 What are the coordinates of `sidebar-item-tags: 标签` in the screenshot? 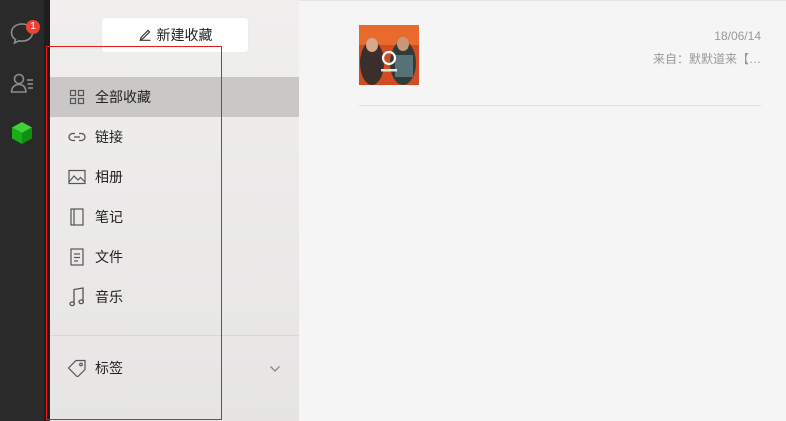 It's located at (174, 368).